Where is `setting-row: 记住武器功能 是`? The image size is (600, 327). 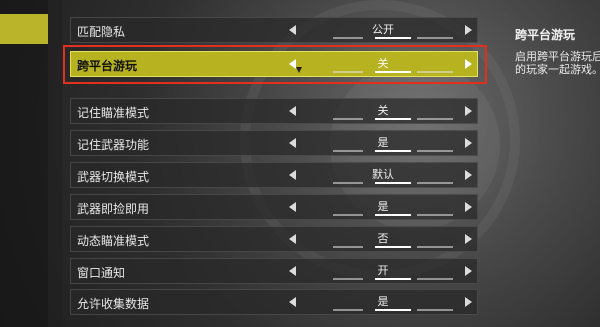 setting-row: 记住武器功能 是 is located at coordinates (274, 143).